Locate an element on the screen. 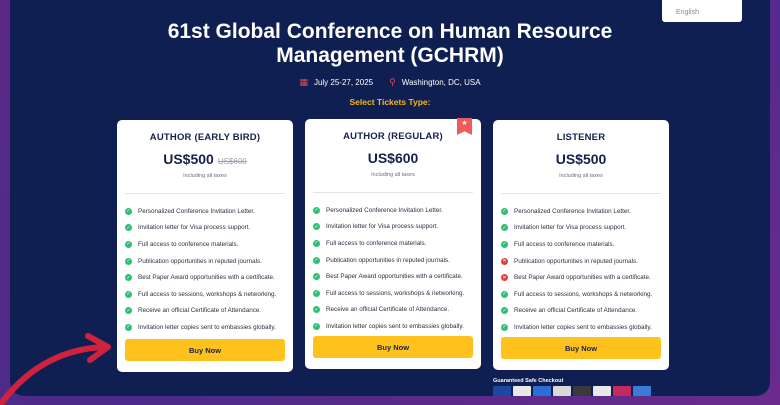 This screenshot has width=780, height=405. mastercard-logo-icon is located at coordinates (522, 391).